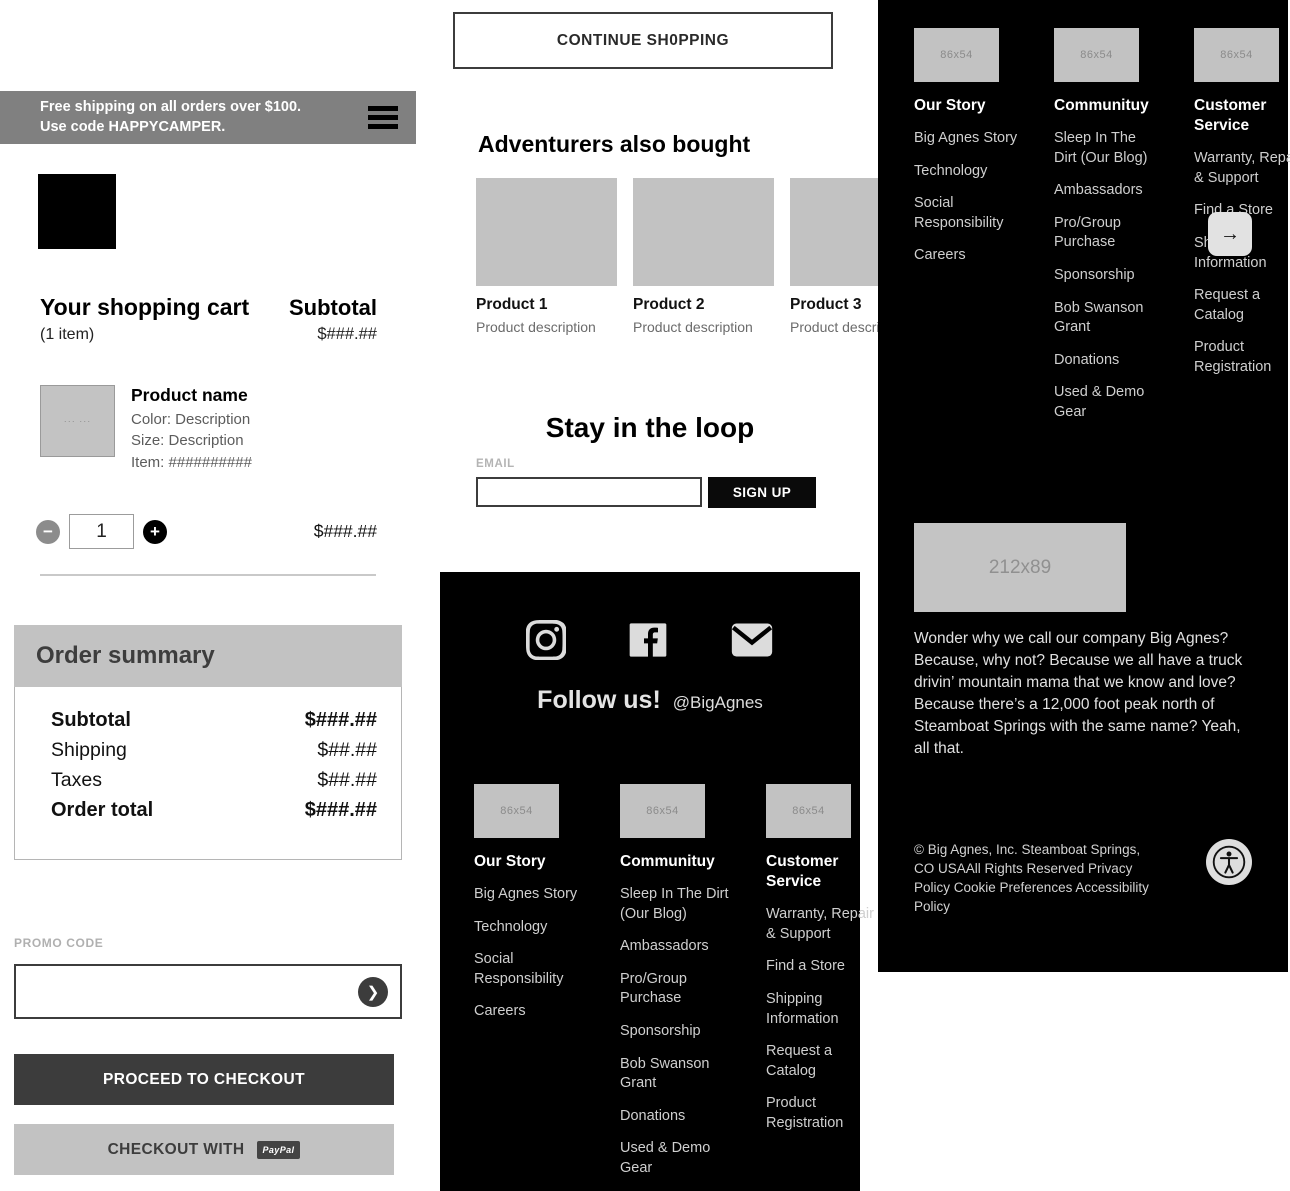 The image size is (1290, 1191). Describe the element at coordinates (176, 1149) in the screenshot. I see `paypal-button-label: CHECKOUT WITH` at that location.